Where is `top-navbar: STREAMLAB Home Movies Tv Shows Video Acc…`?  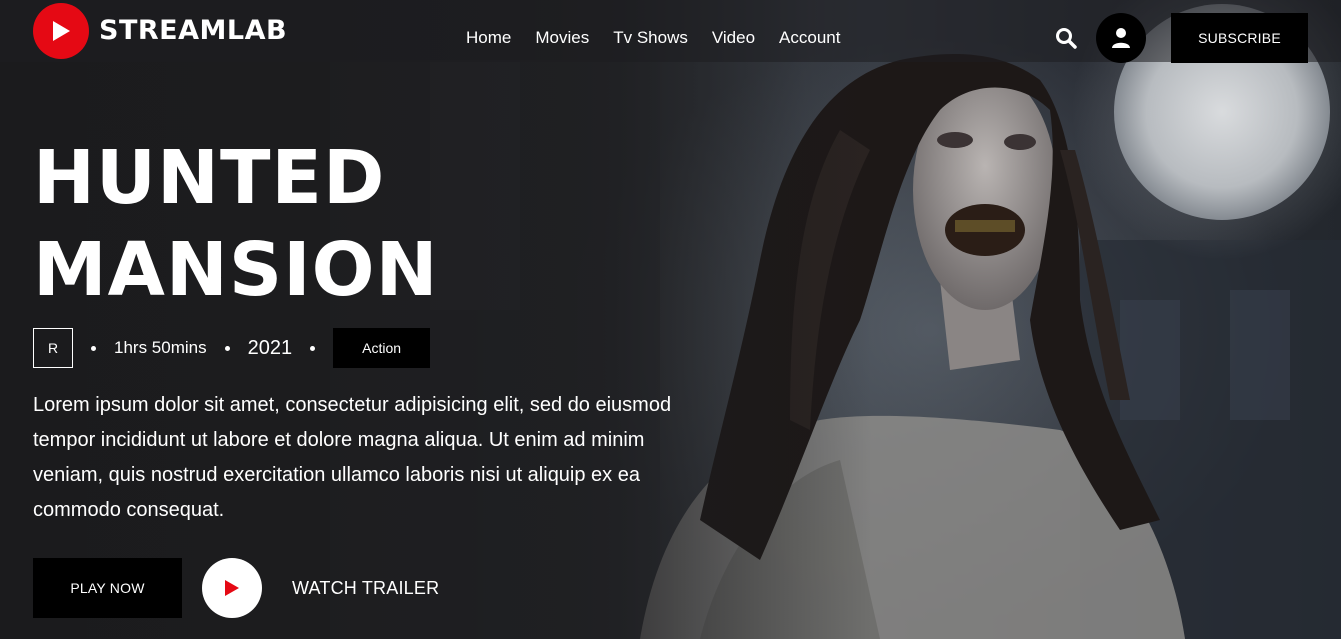 top-navbar: STREAMLAB Home Movies Tv Shows Video Acc… is located at coordinates (670, 31).